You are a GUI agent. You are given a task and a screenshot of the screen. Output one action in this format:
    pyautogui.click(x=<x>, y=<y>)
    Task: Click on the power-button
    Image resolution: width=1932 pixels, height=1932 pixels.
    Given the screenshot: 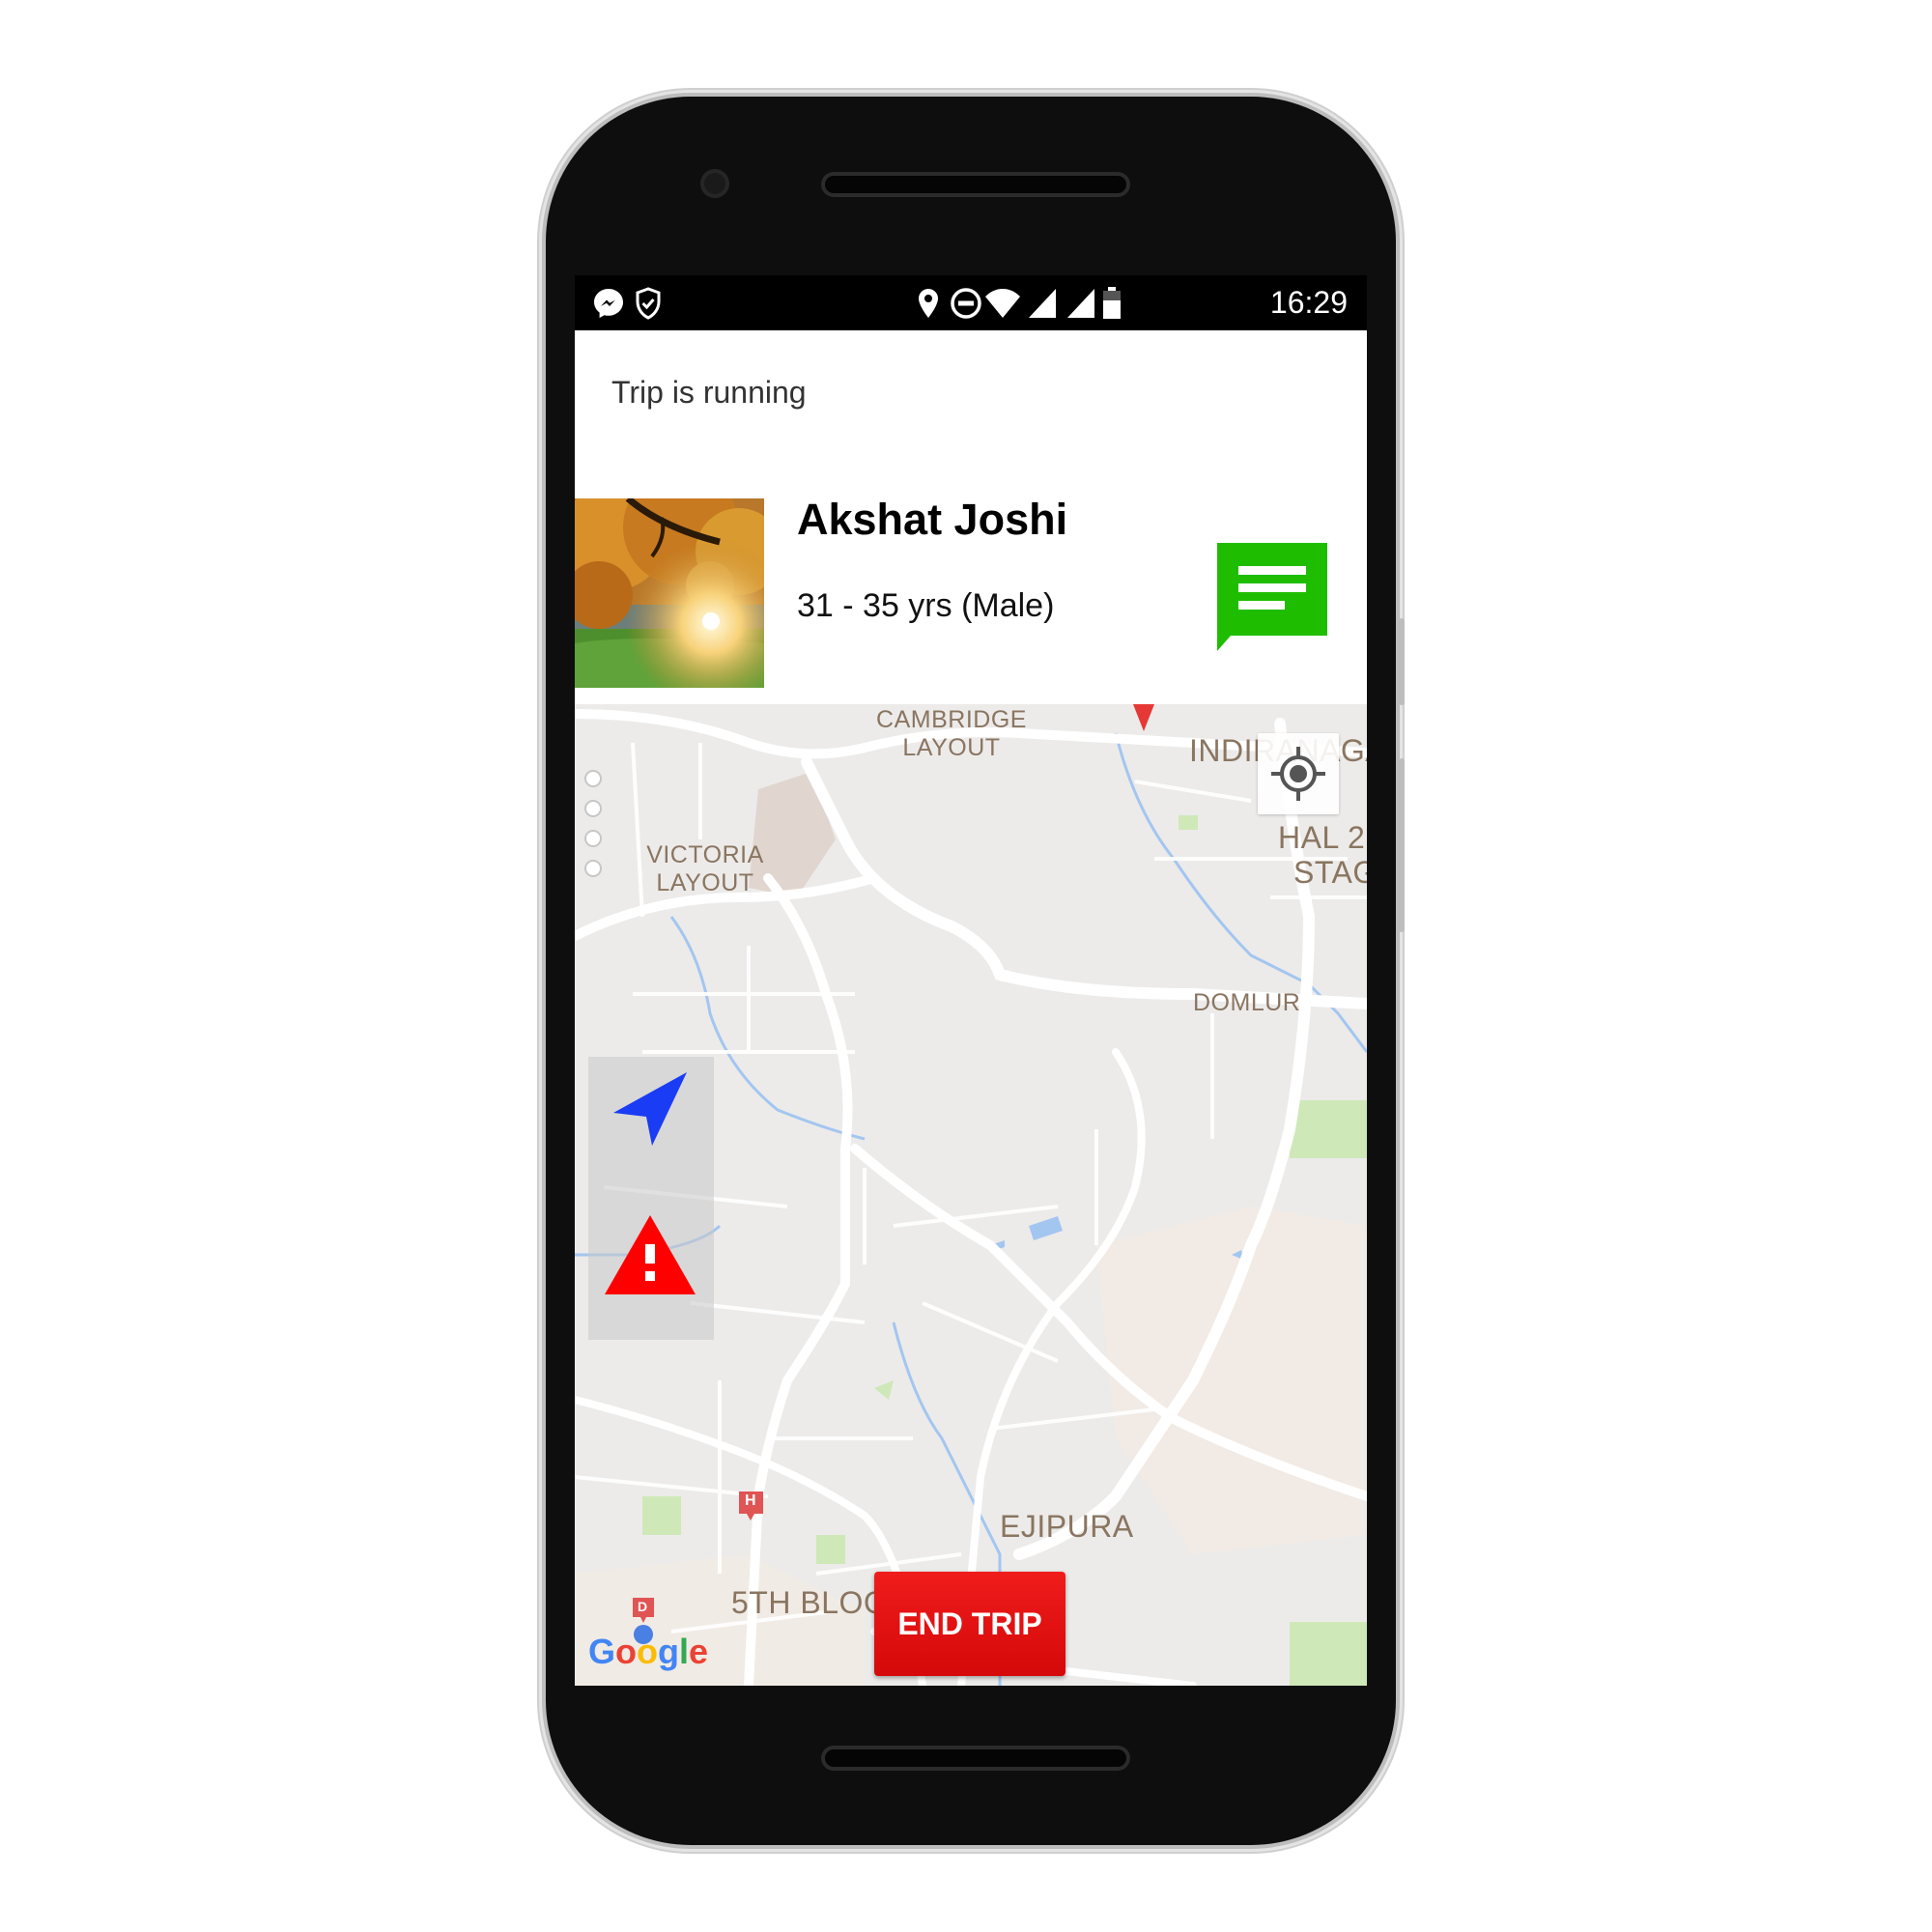 What is the action you would take?
    pyautogui.click(x=1402, y=661)
    